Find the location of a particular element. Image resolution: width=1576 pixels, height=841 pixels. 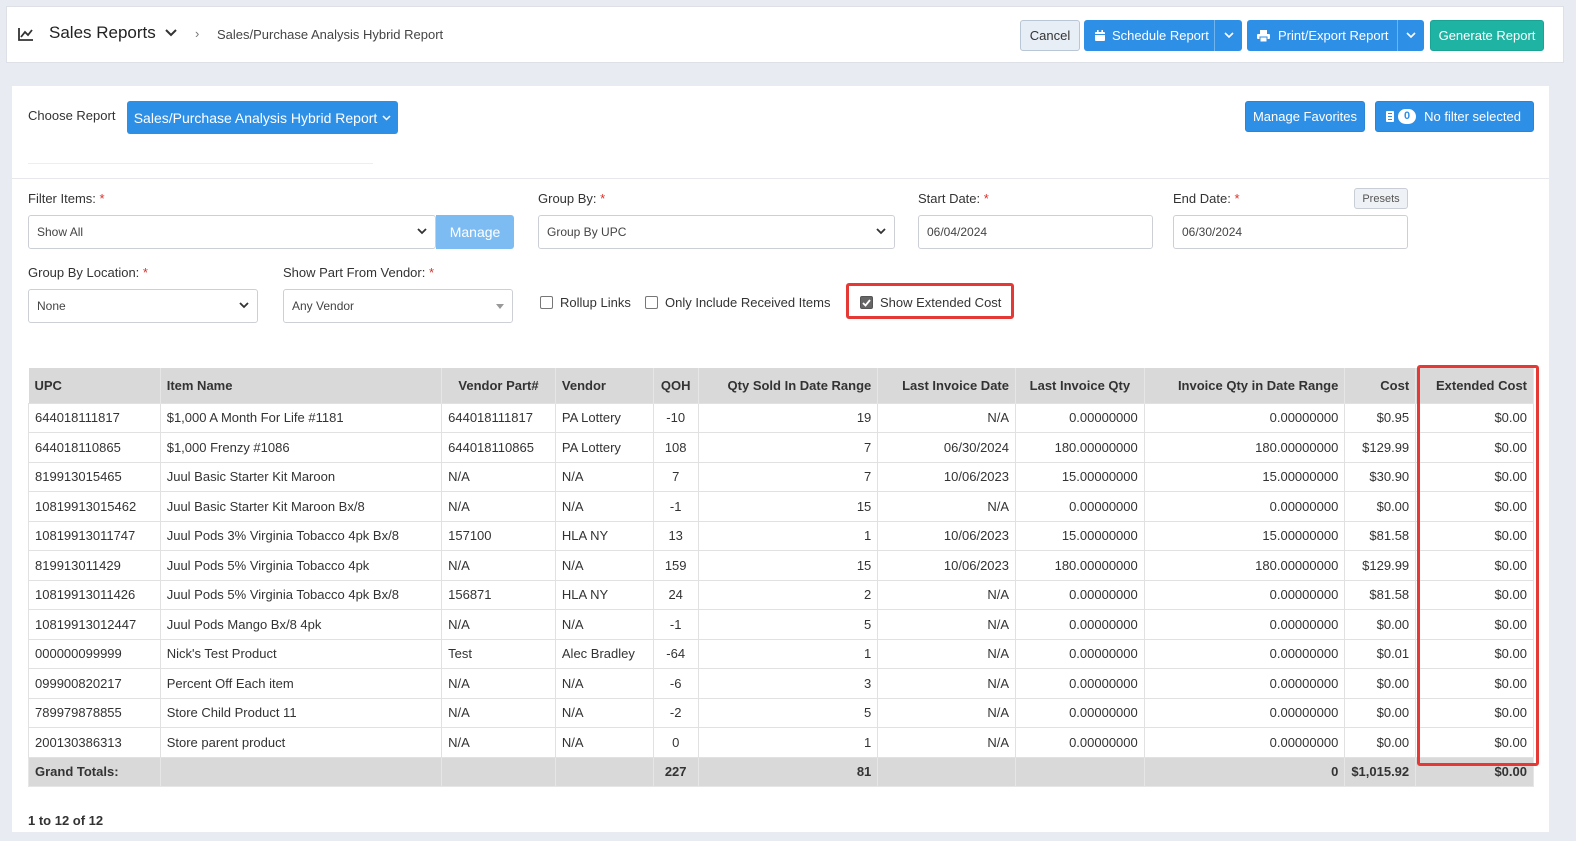

print-export-button: Print/Export Report is located at coordinates (1335, 35).